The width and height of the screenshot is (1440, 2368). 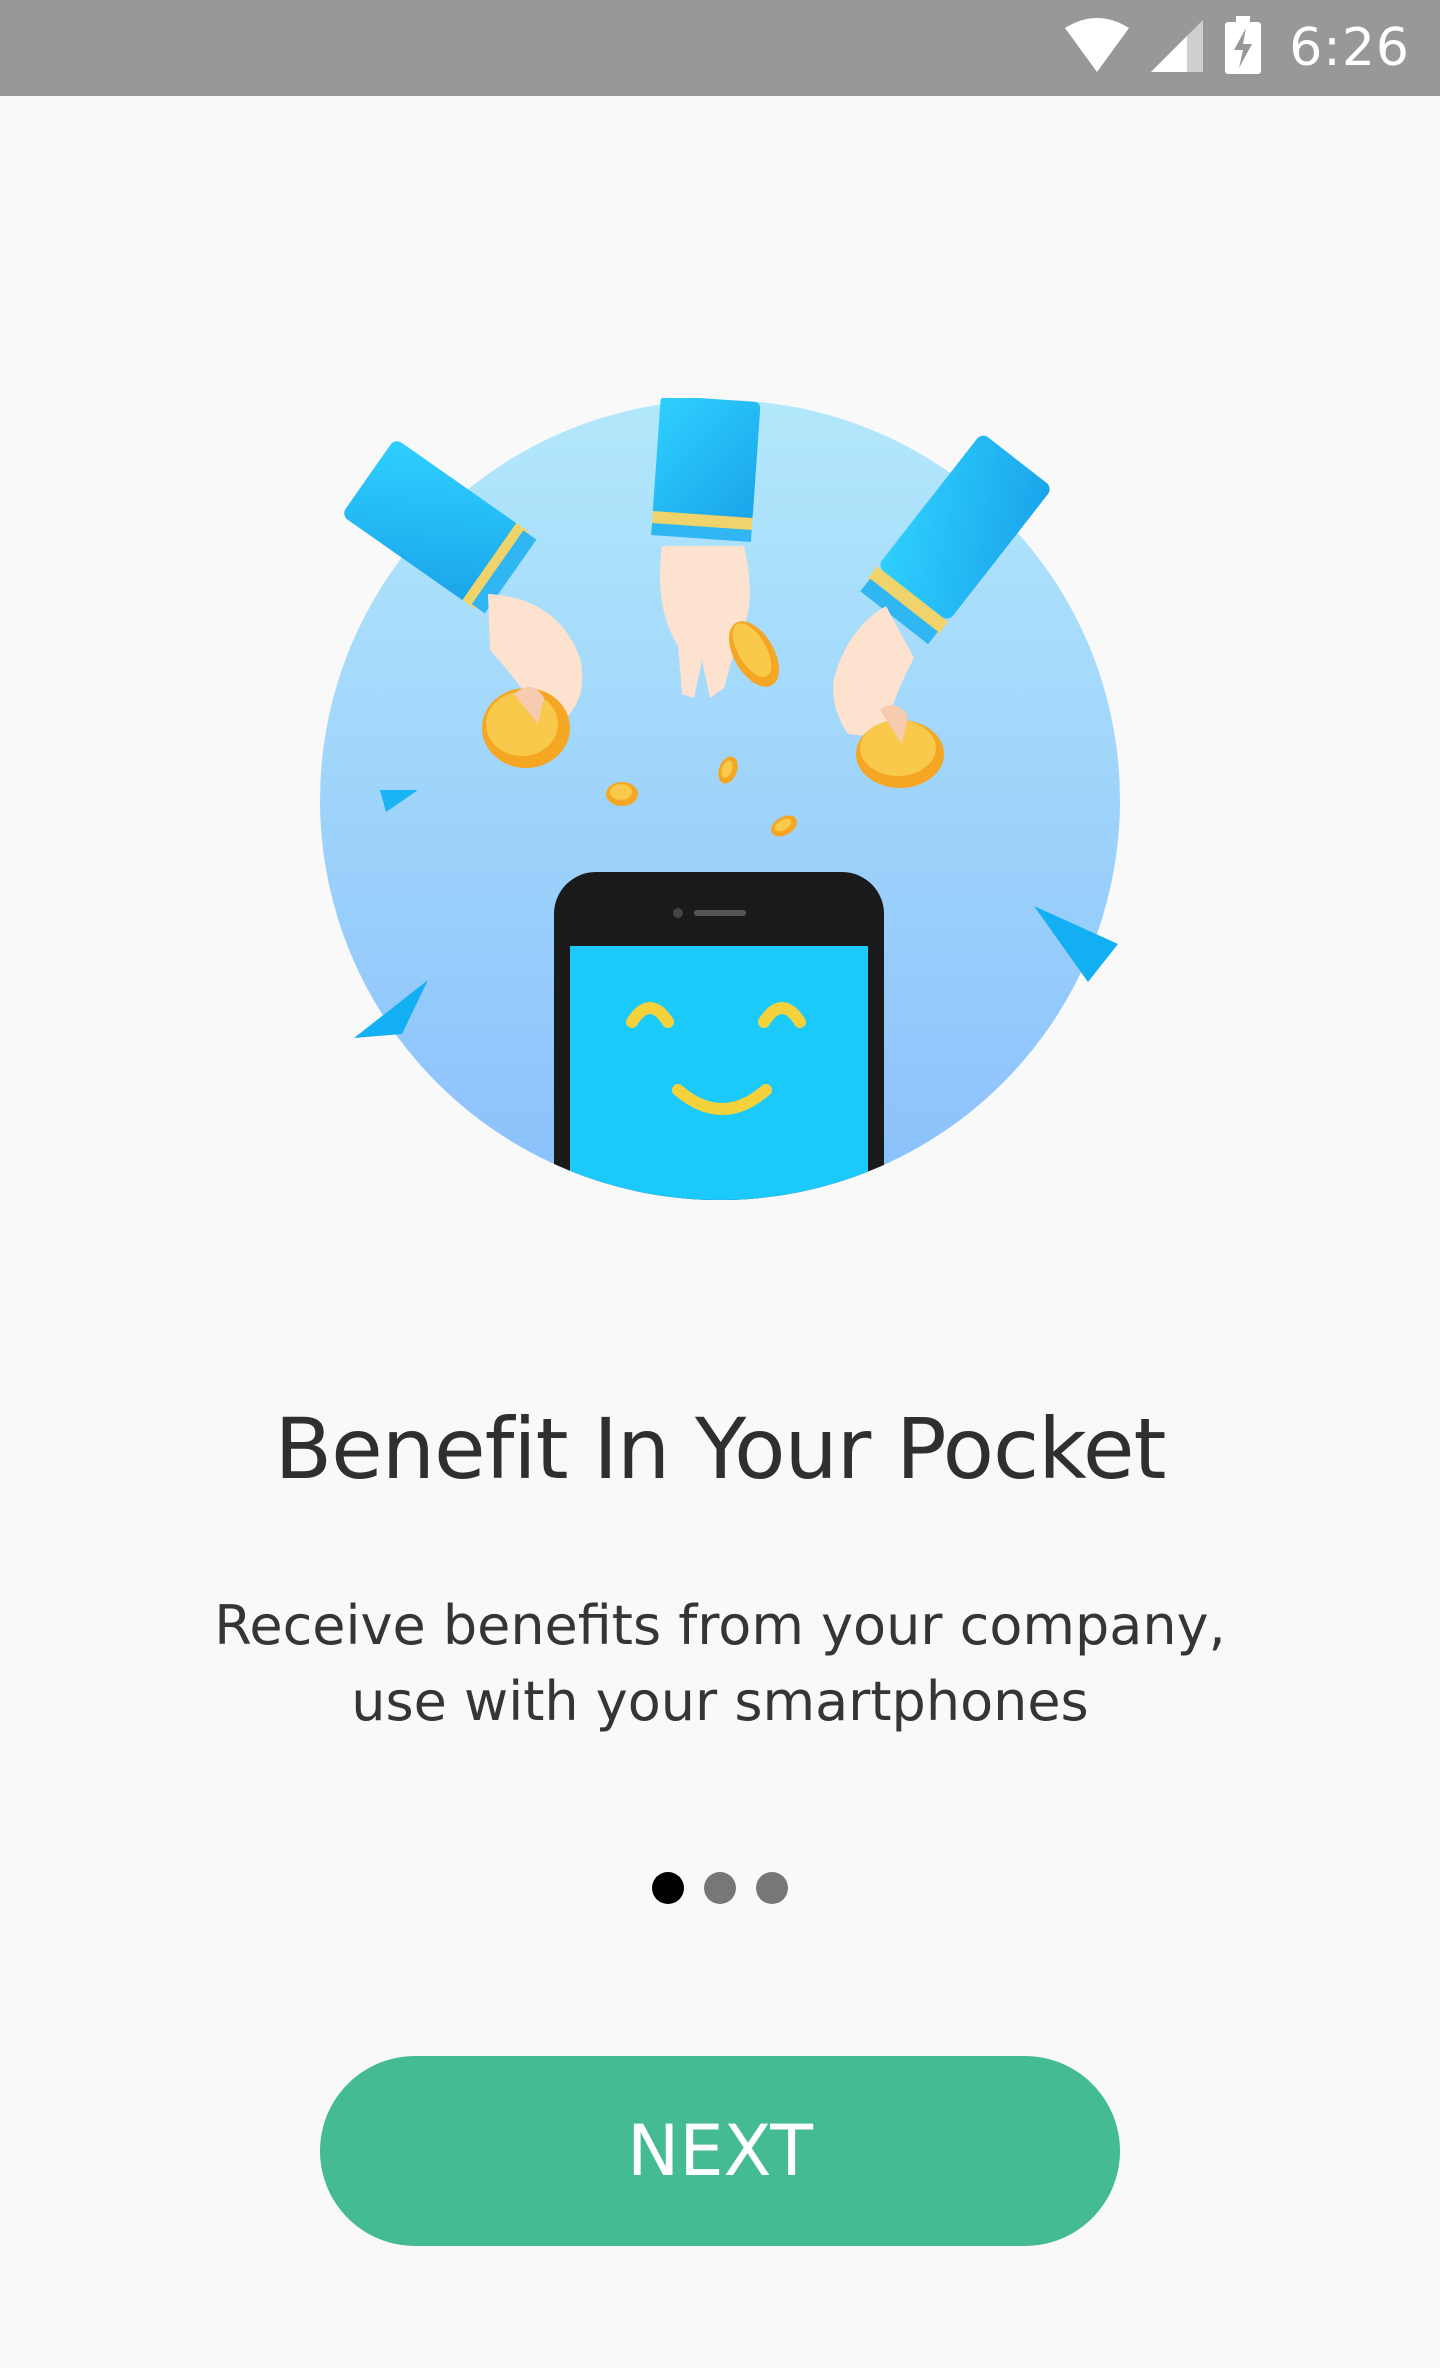 I want to click on wifi-icon, so click(x=1097, y=48).